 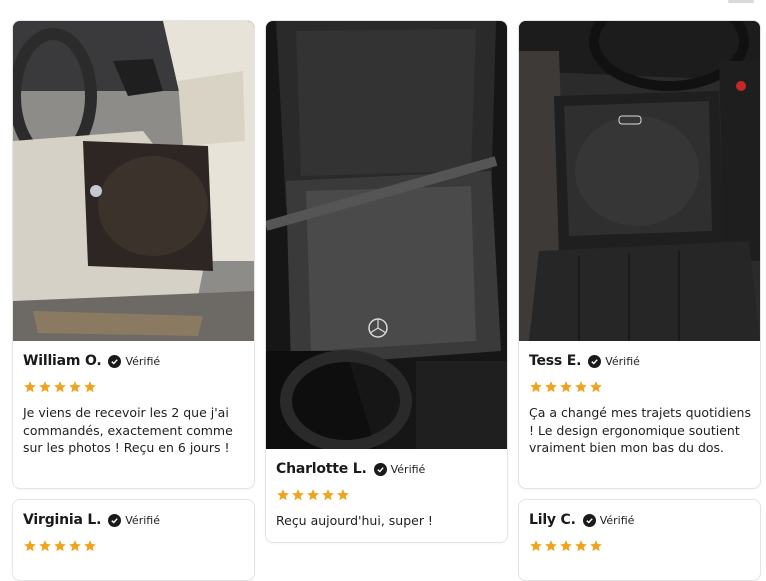 I want to click on reviewer-name: Virginia L., so click(x=62, y=520).